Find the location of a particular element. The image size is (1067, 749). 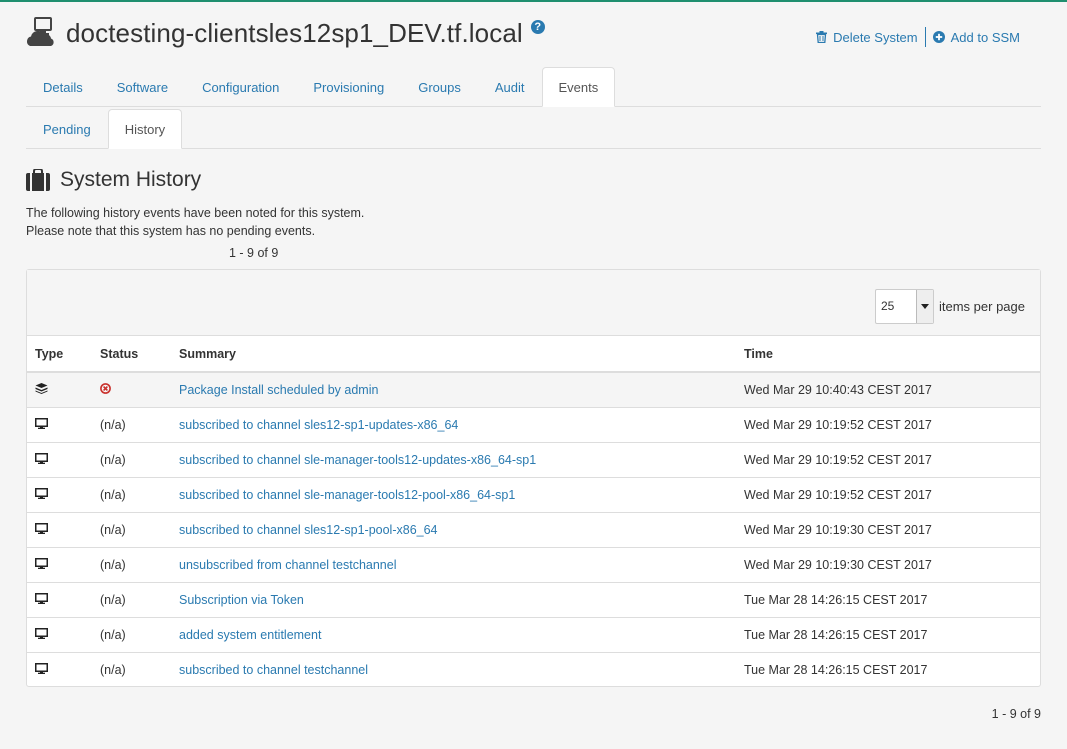

cell-summary: Subscription via Token is located at coordinates (453, 600).